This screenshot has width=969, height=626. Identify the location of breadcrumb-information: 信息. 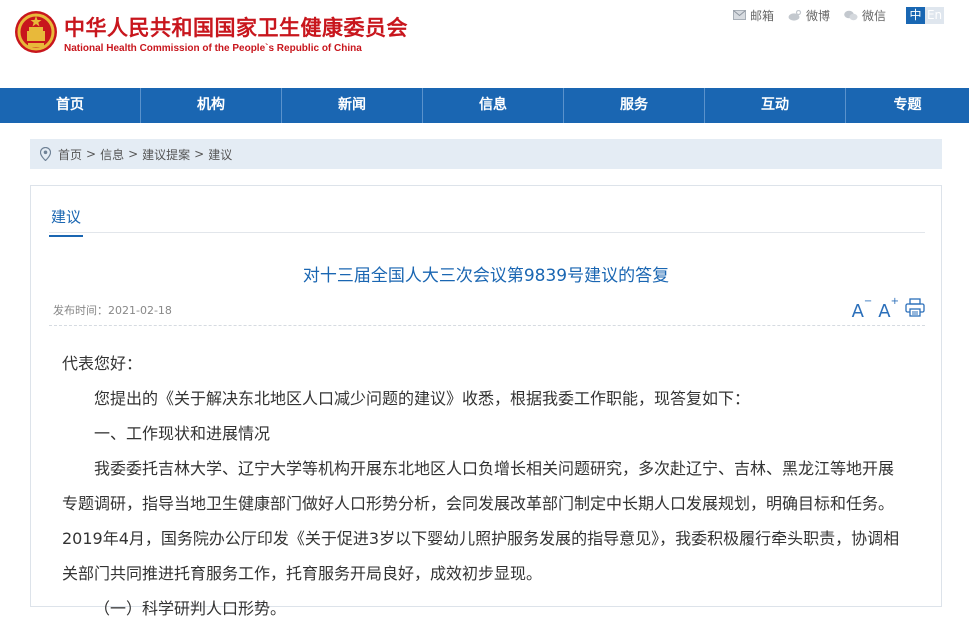
(112, 154).